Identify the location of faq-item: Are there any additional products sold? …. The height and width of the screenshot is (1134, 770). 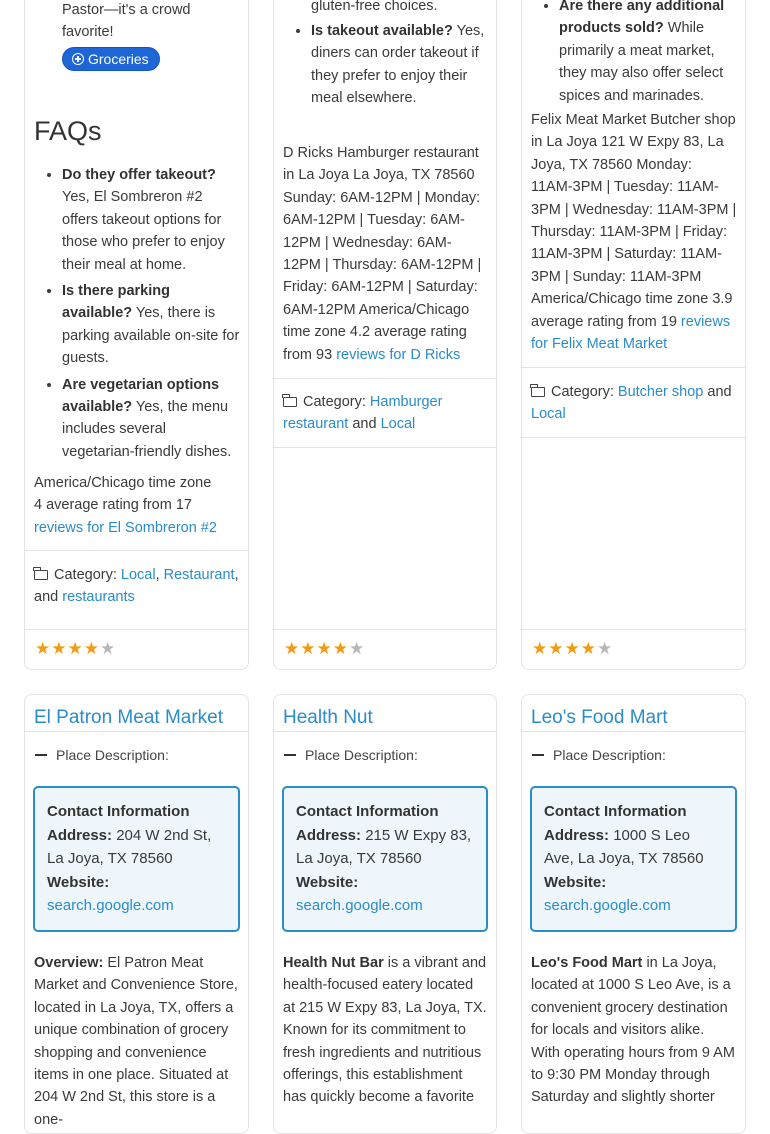
(648, 53).